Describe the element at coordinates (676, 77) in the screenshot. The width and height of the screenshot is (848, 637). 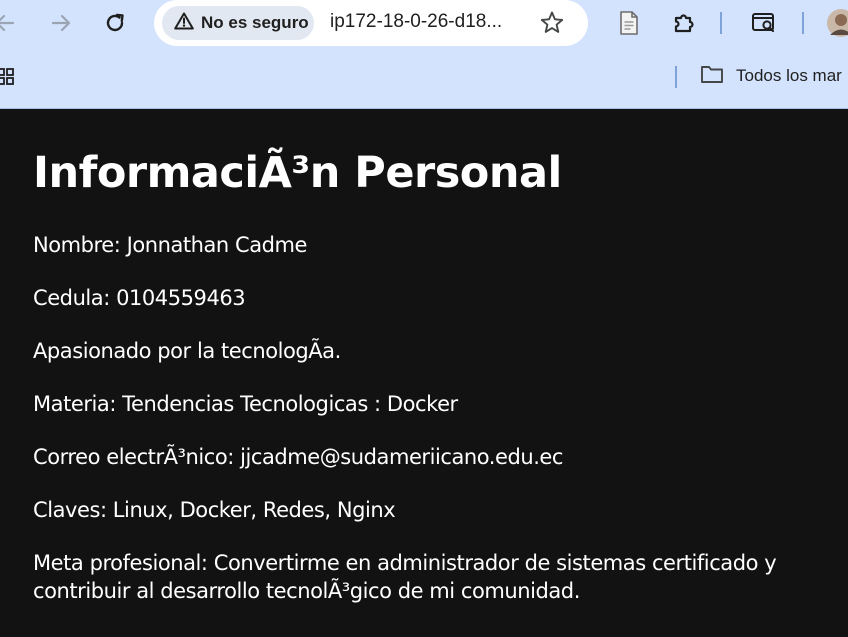
I see `bookmarks-separator` at that location.